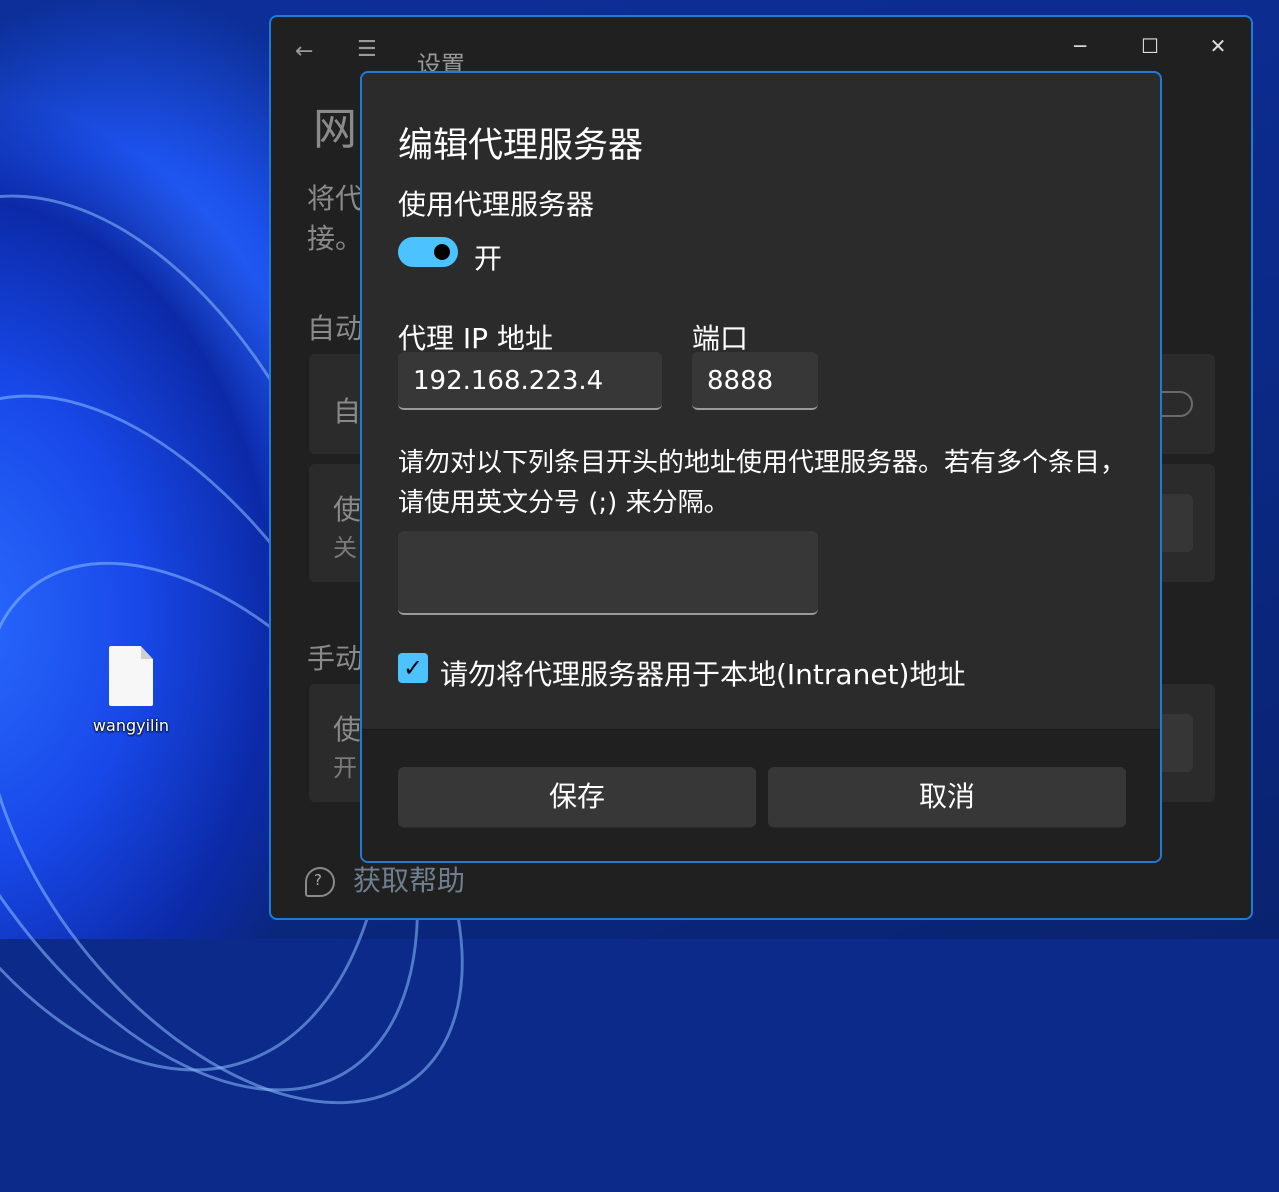  Describe the element at coordinates (335, 658) in the screenshot. I see `section-manual-heading: 手动` at that location.